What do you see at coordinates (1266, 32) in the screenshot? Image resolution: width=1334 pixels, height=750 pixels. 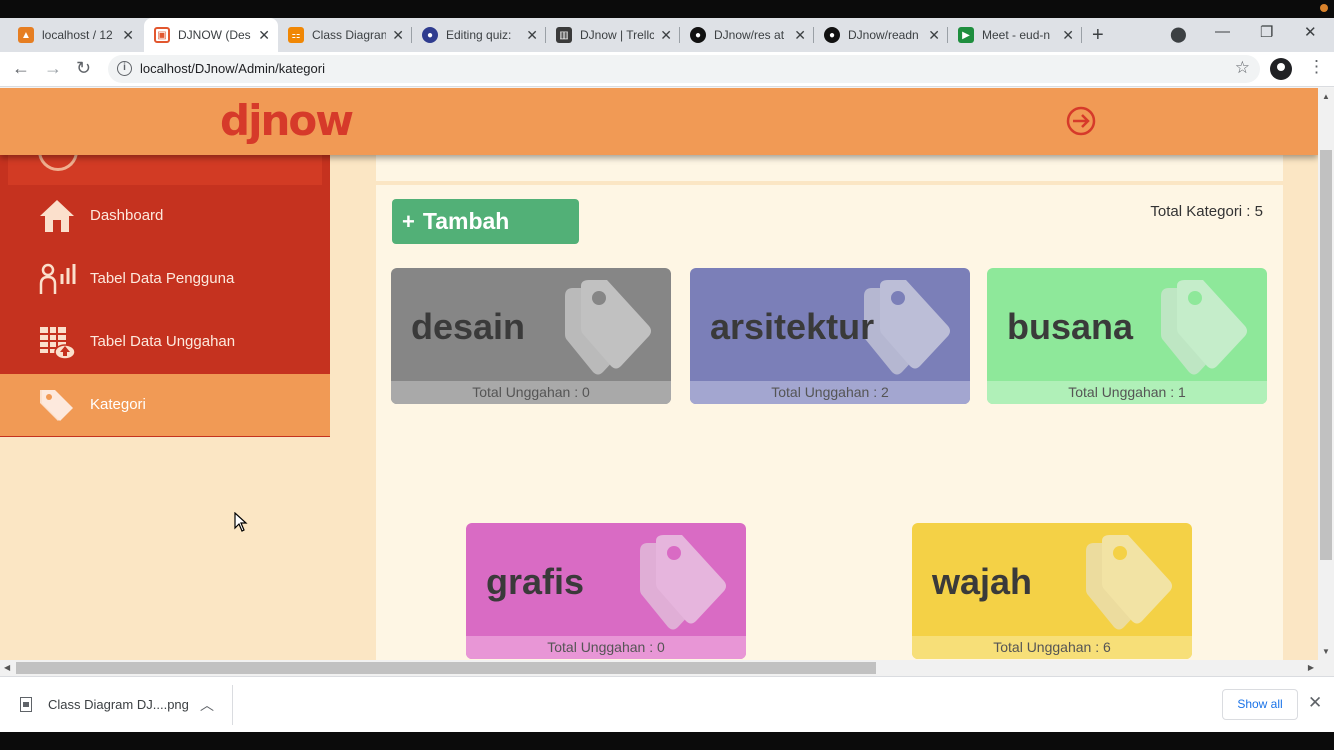 I see `restore-icon: ❐` at bounding box center [1266, 32].